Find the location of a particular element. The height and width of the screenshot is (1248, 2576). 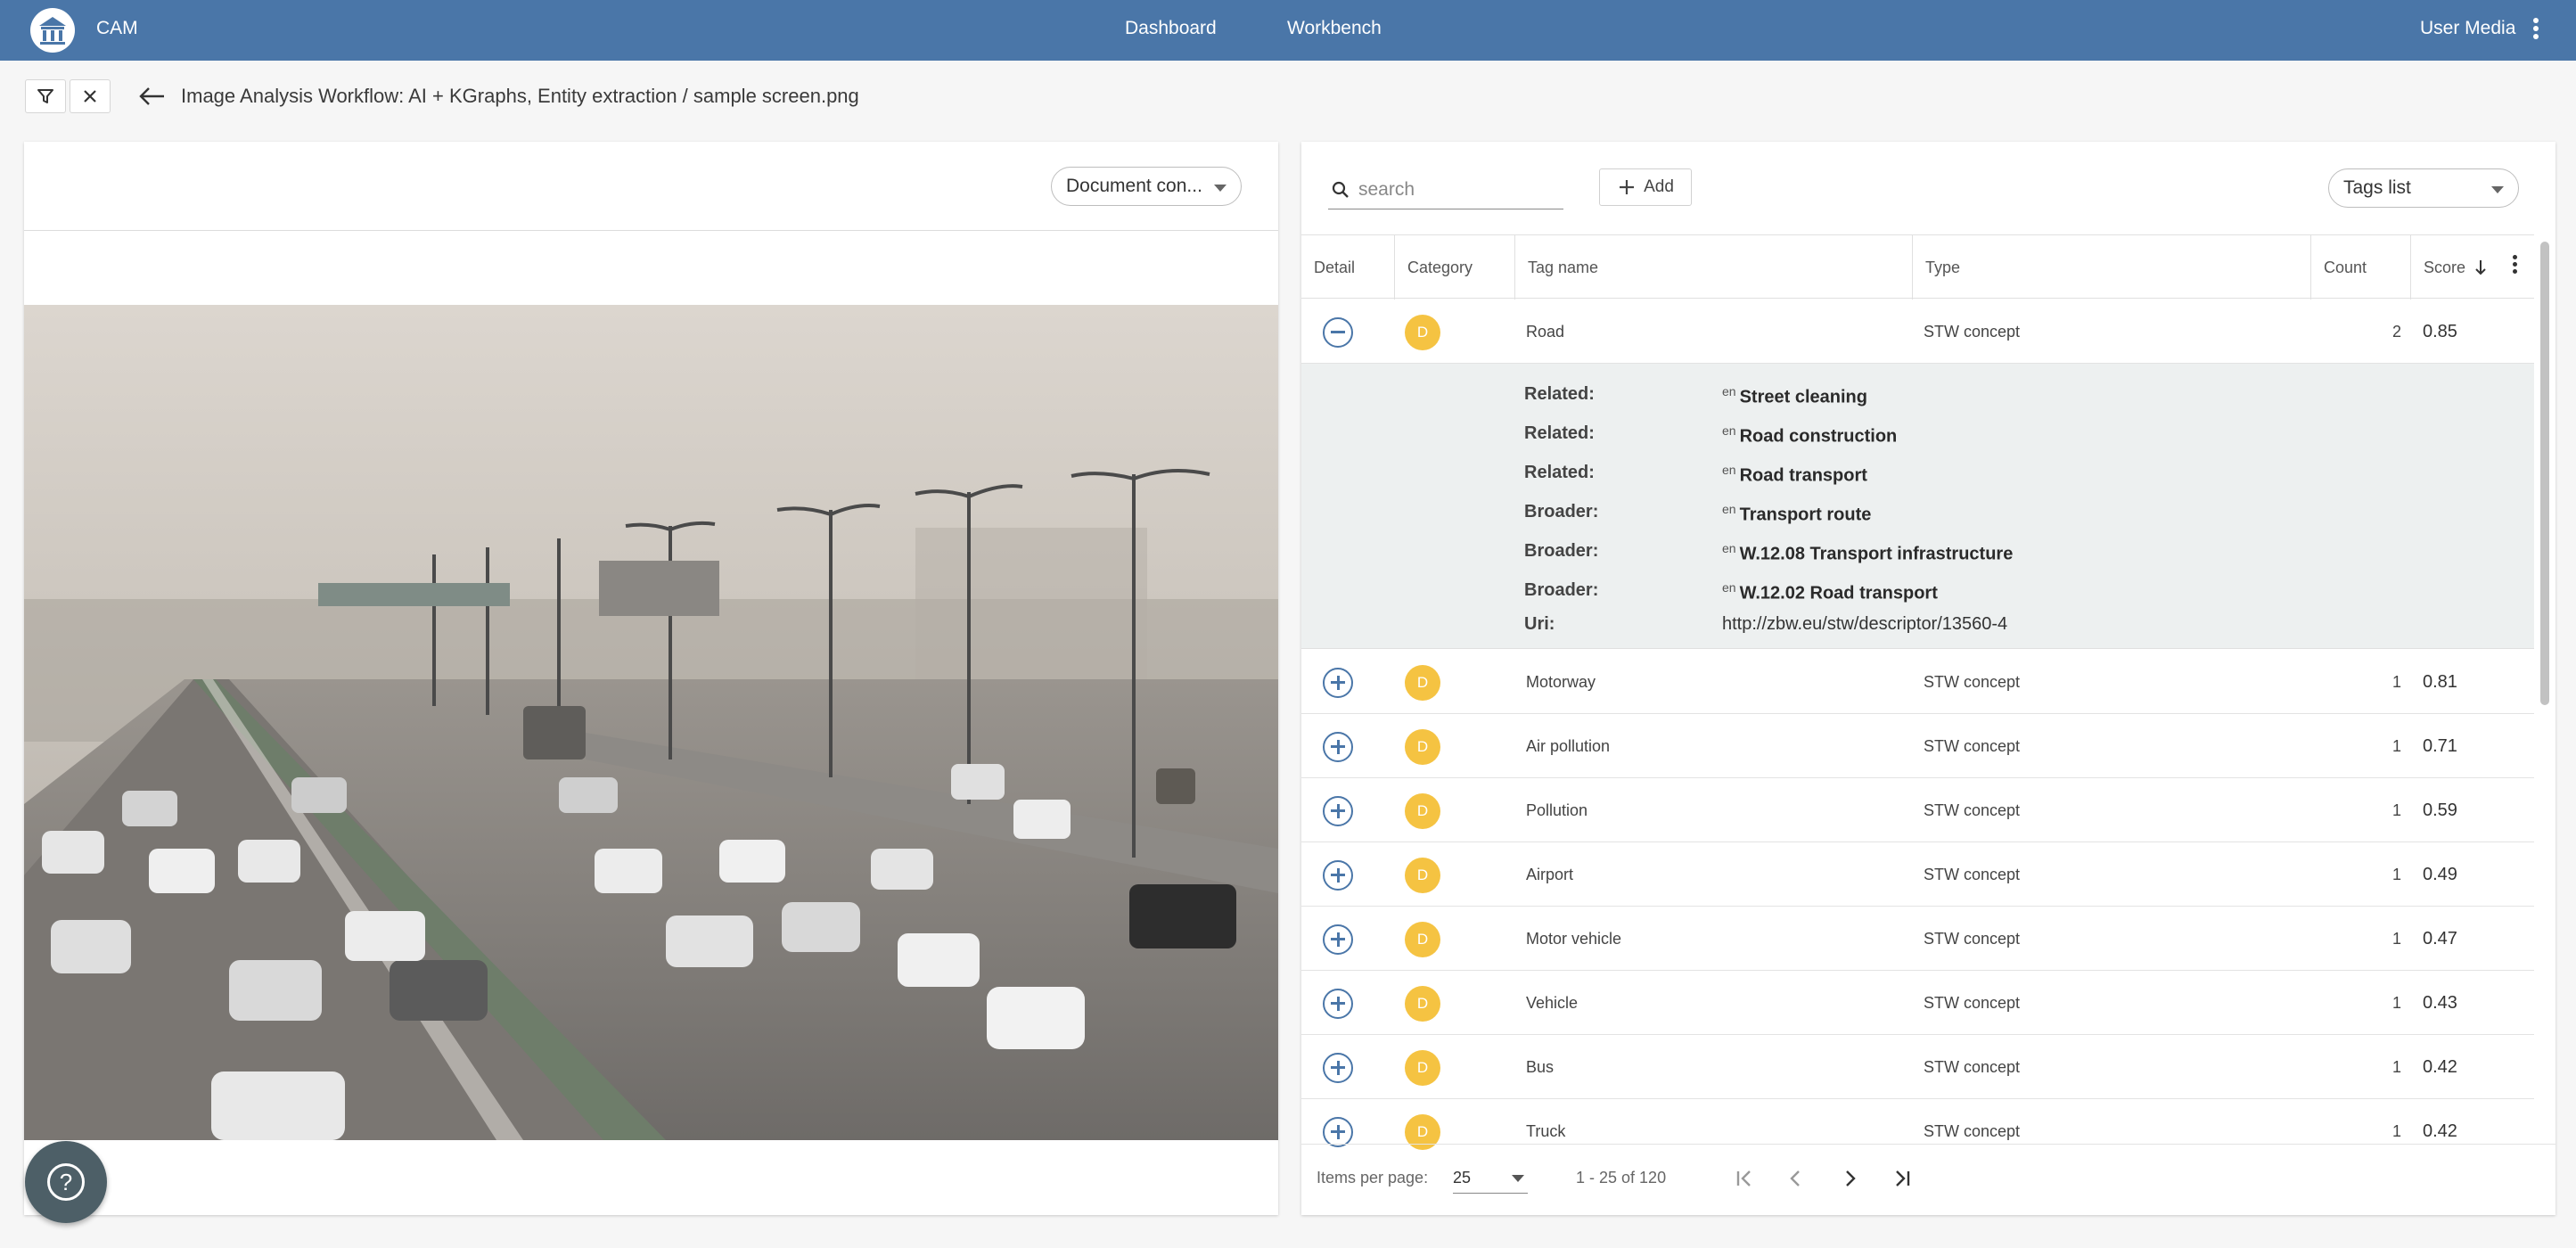

table-row: D Motor vehicle STW concept 1 0.47 is located at coordinates (1918, 939).